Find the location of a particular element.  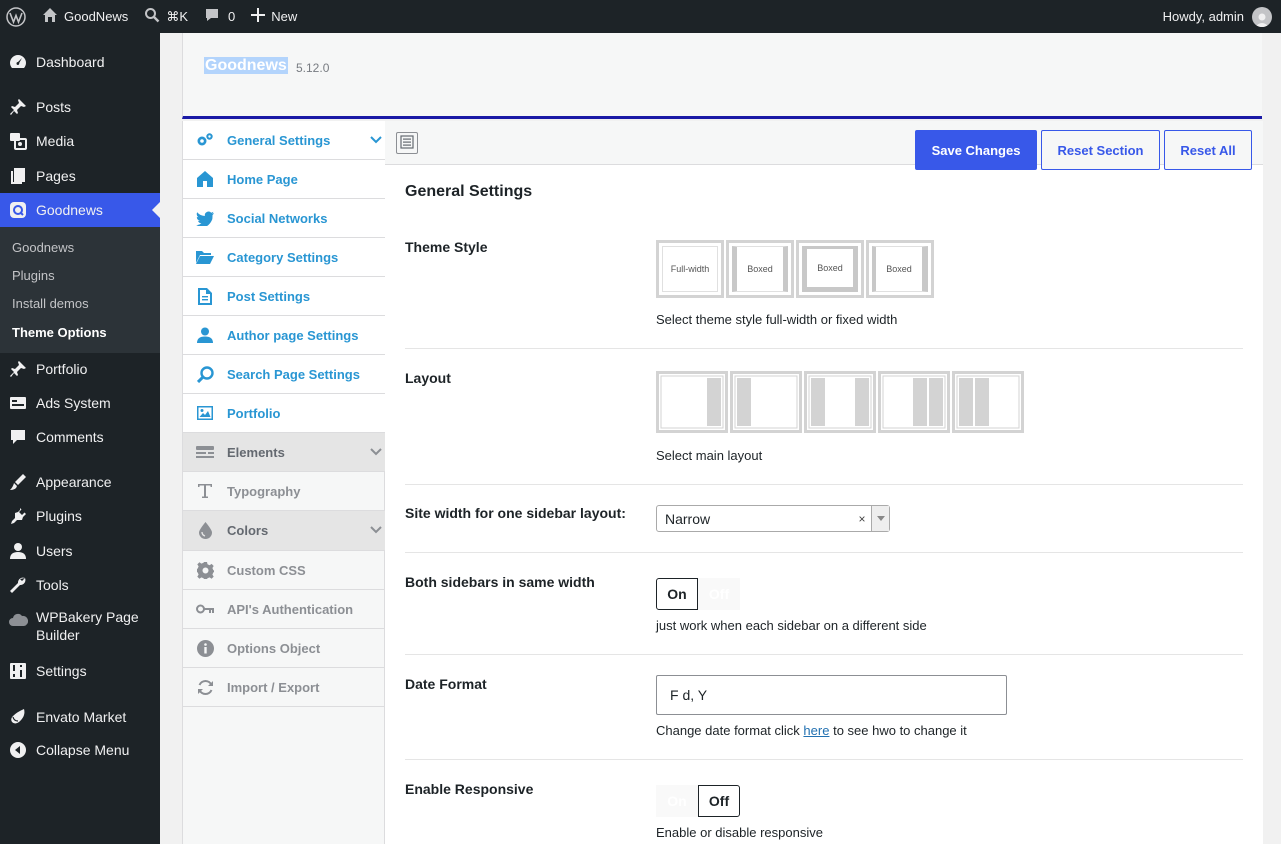

enable-responsive-description: Enable or disable responsive is located at coordinates (739, 832).